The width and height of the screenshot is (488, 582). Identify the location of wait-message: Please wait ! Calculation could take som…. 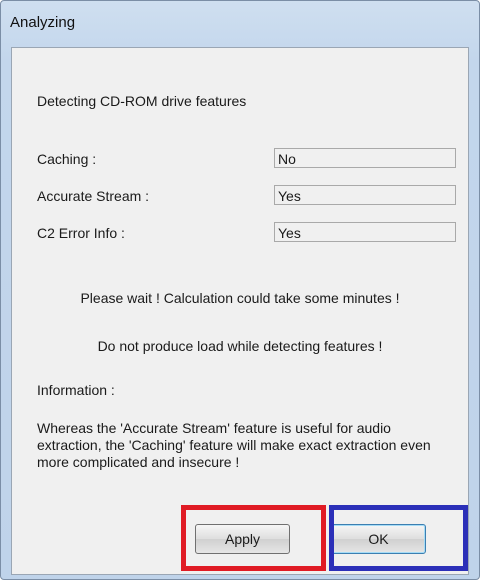
(240, 298).